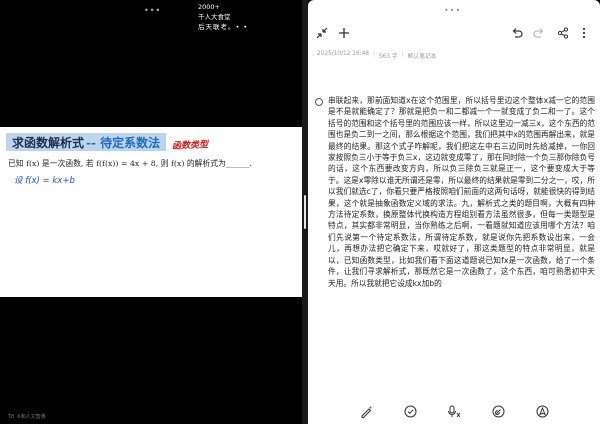  What do you see at coordinates (388, 57) in the screenshot?
I see `note-char-count: 563 字` at bounding box center [388, 57].